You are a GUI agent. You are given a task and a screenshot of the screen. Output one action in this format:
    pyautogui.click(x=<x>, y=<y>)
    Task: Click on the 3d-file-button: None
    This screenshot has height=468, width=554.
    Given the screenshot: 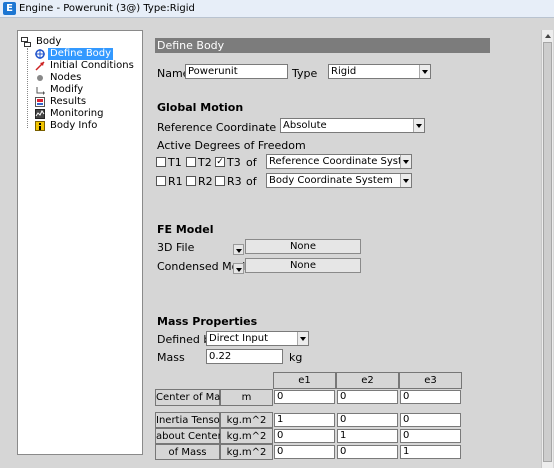 What is the action you would take?
    pyautogui.click(x=303, y=246)
    